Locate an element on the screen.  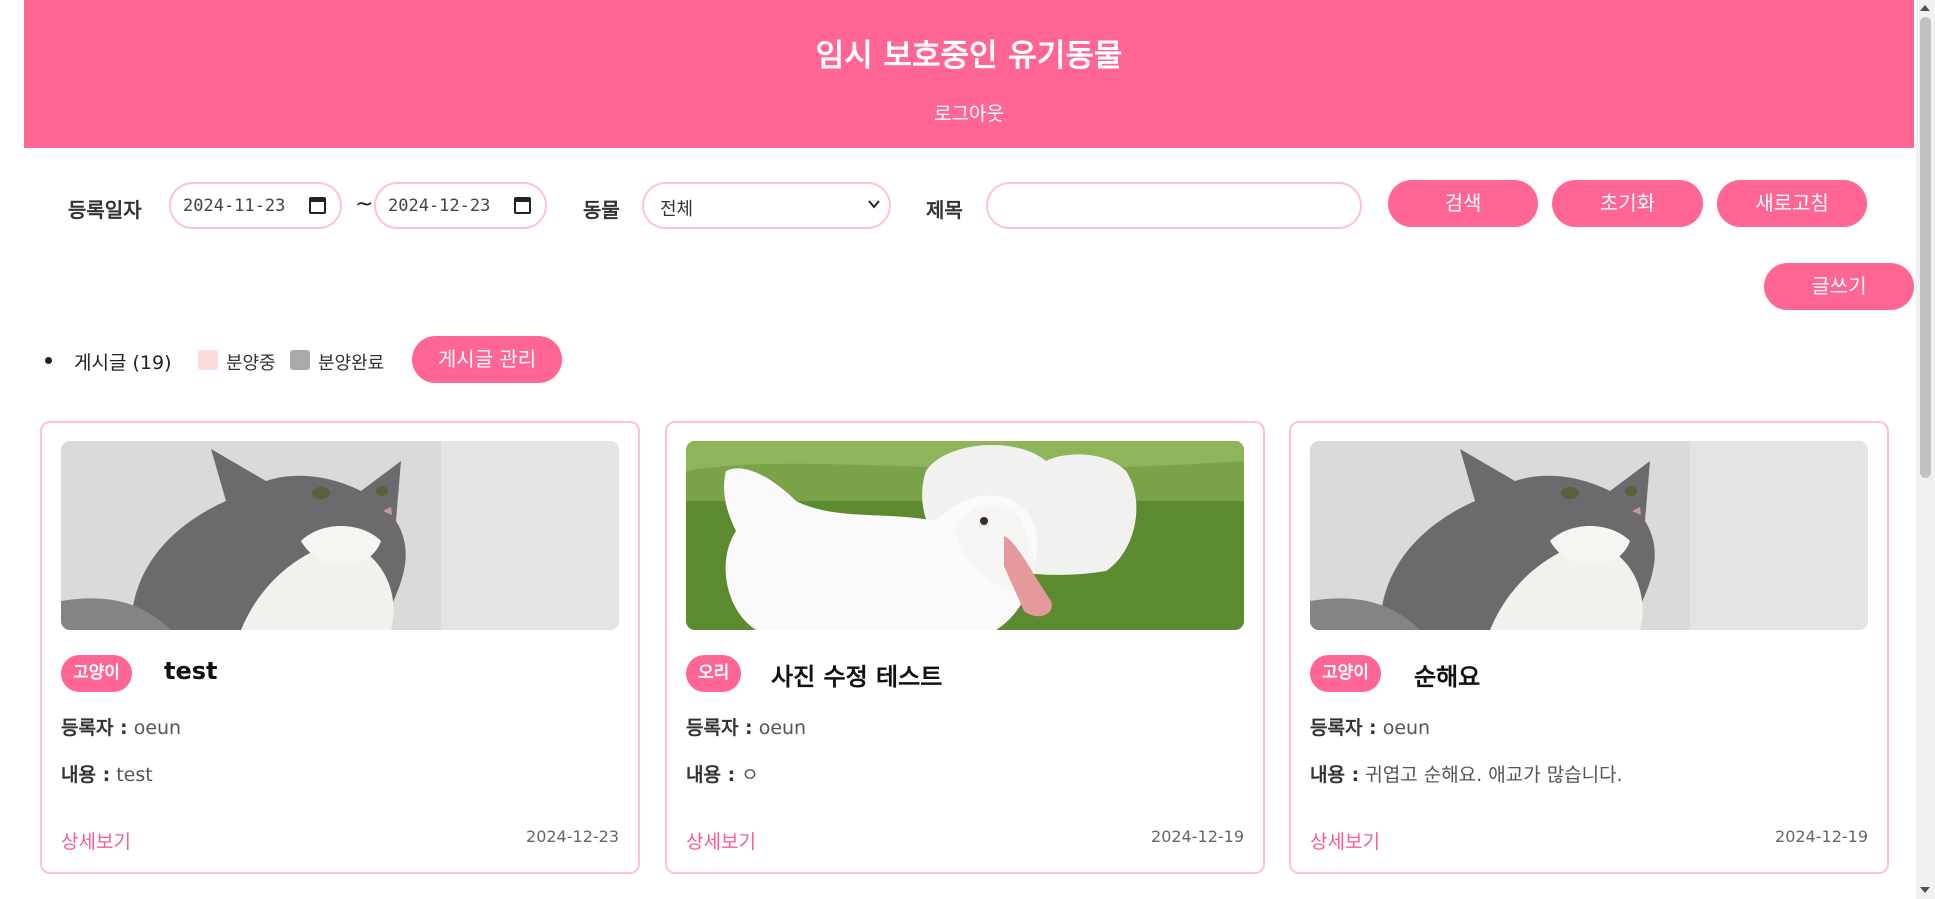
reset-button: 초기화 is located at coordinates (1627, 203).